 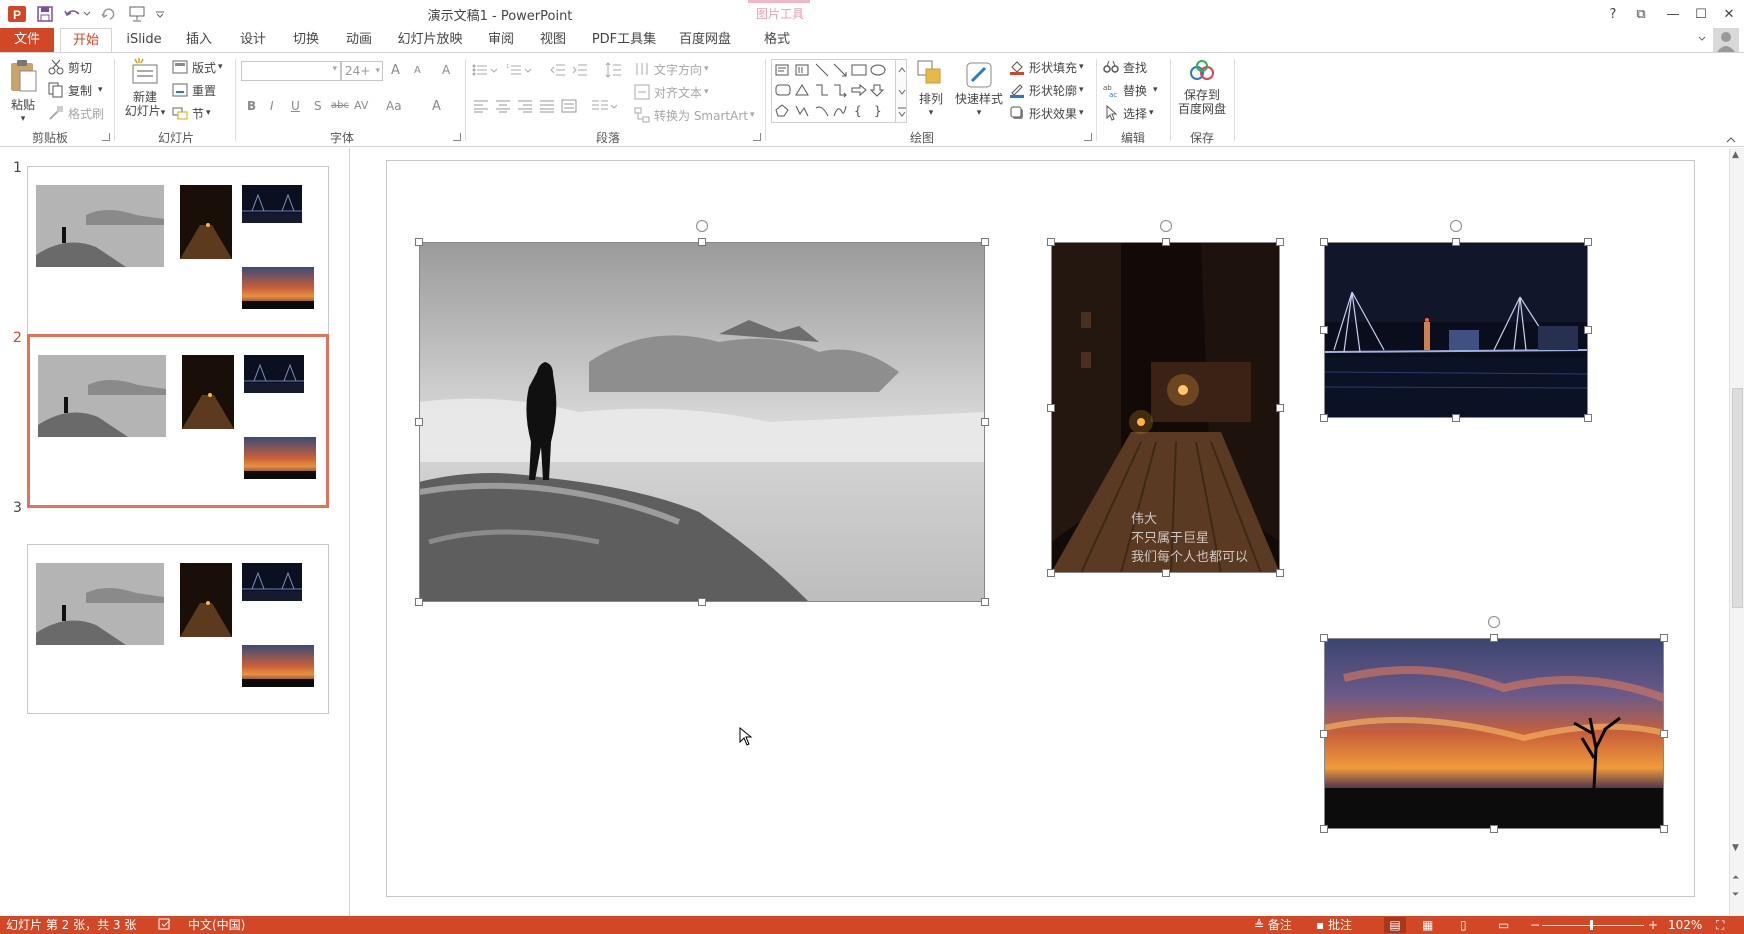 I want to click on mountain-photo, so click(x=701, y=422).